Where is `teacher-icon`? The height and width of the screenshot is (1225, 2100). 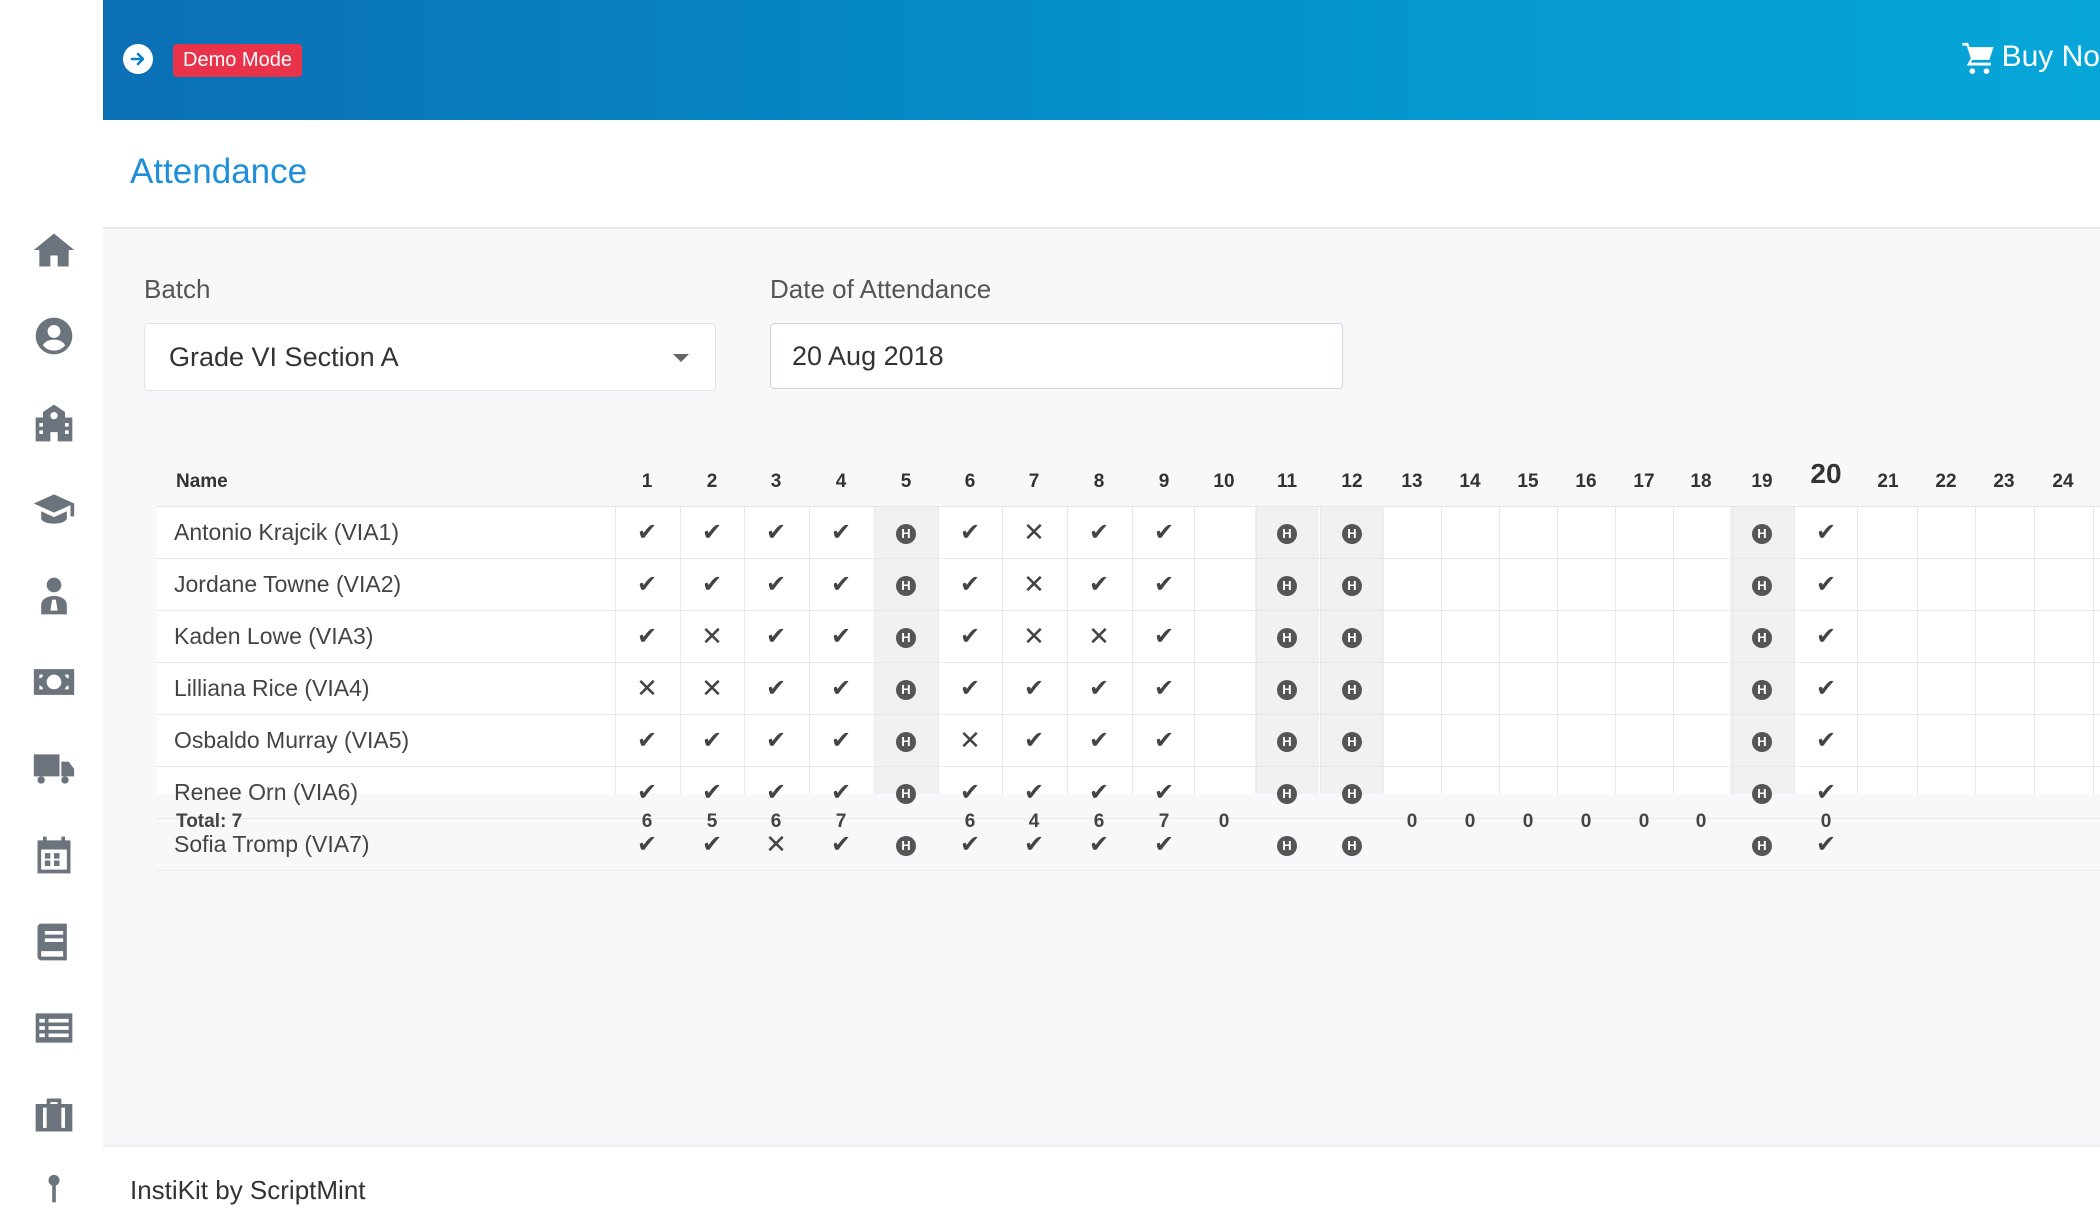
teacher-icon is located at coordinates (54, 596).